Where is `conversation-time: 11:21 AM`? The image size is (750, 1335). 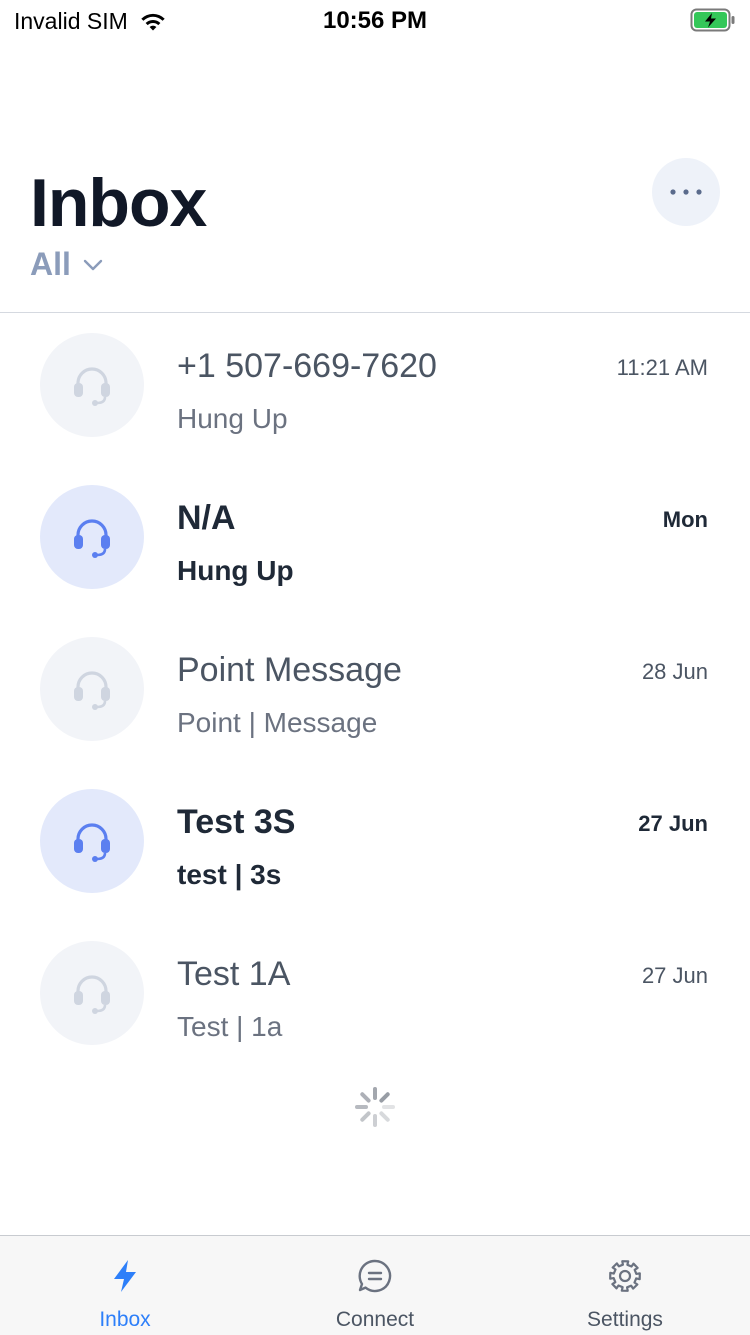 conversation-time: 11:21 AM is located at coordinates (662, 367).